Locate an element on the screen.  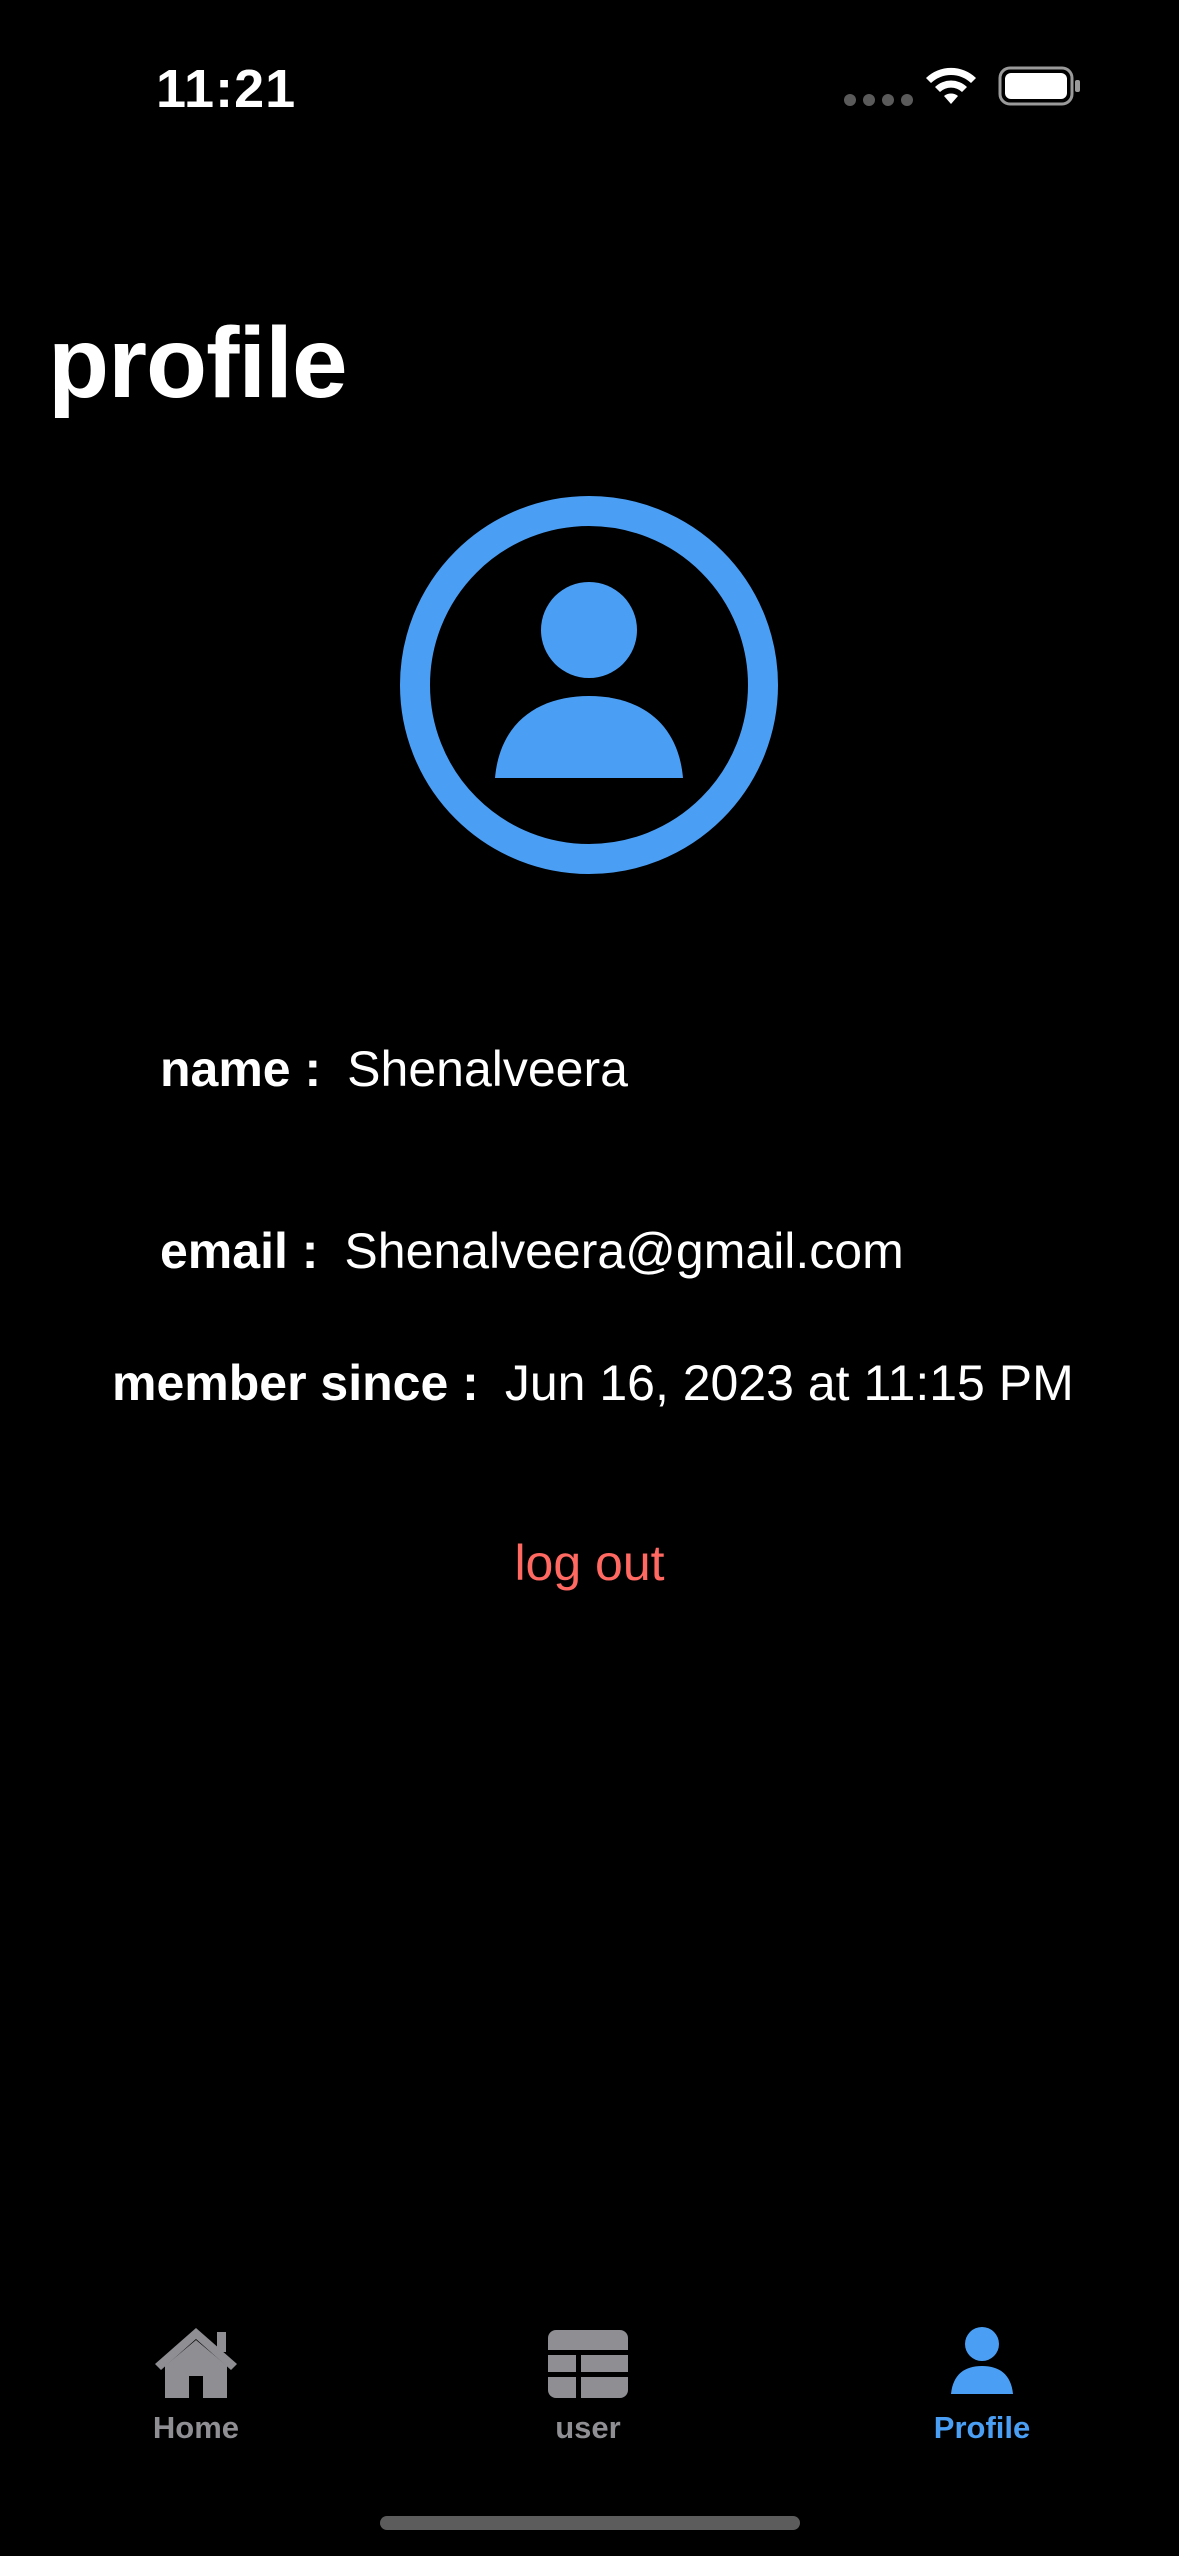
member-since-row: member since : Jun 16, 2023 at 11:15 PM is located at coordinates (593, 1383).